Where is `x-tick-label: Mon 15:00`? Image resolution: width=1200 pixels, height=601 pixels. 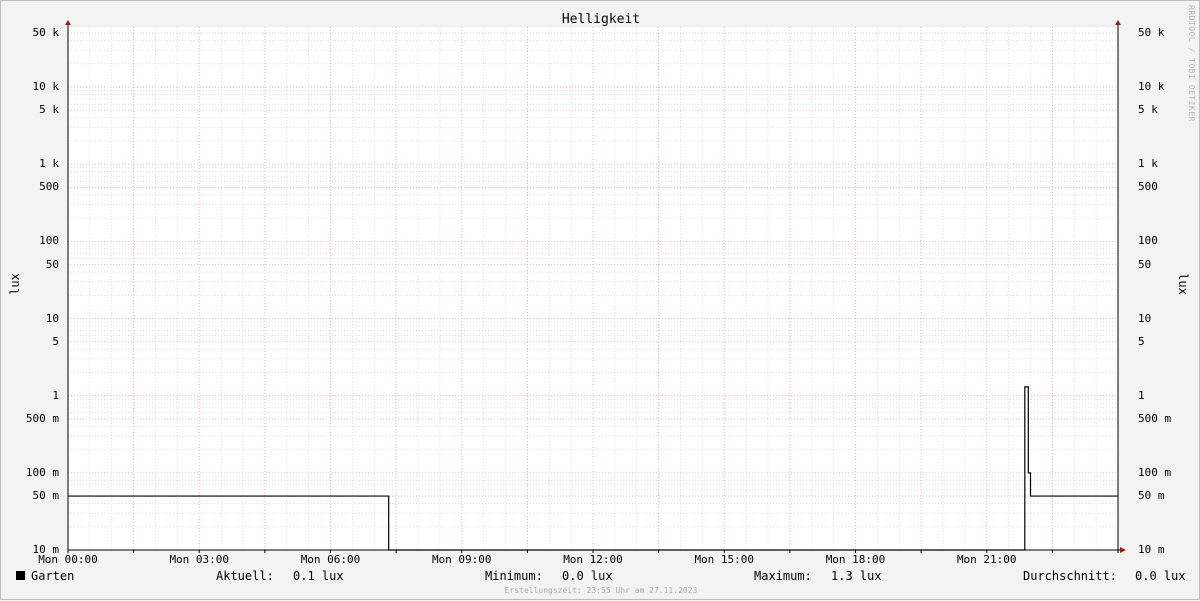 x-tick-label: Mon 15:00 is located at coordinates (724, 559).